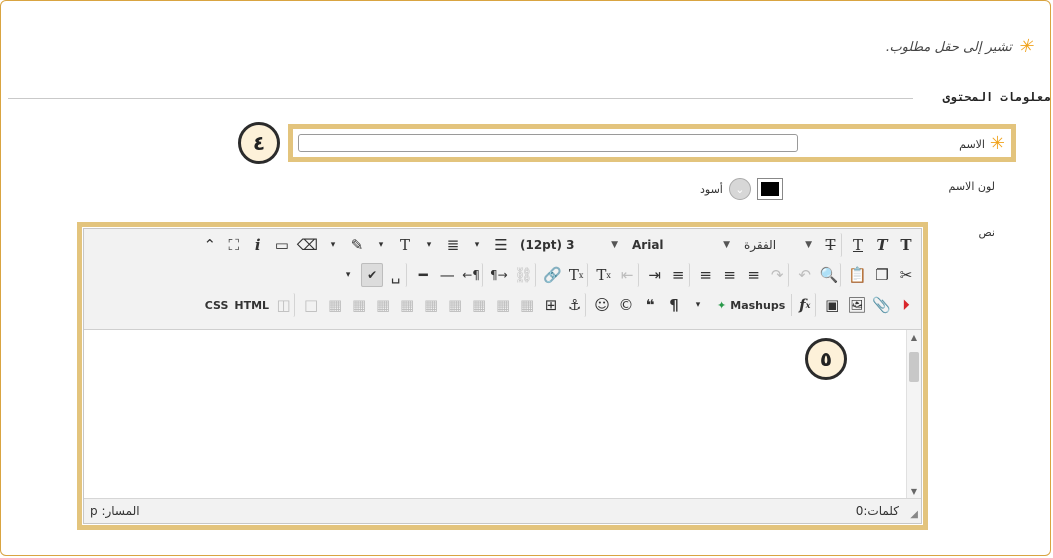  Describe the element at coordinates (307, 245) in the screenshot. I see `eraser-icon: ⌫` at that location.